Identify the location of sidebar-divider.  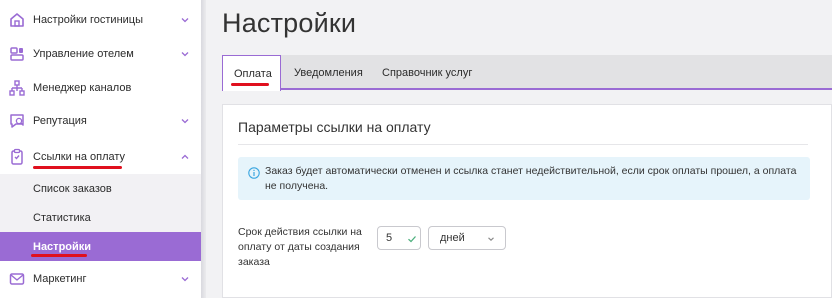
(203, 149).